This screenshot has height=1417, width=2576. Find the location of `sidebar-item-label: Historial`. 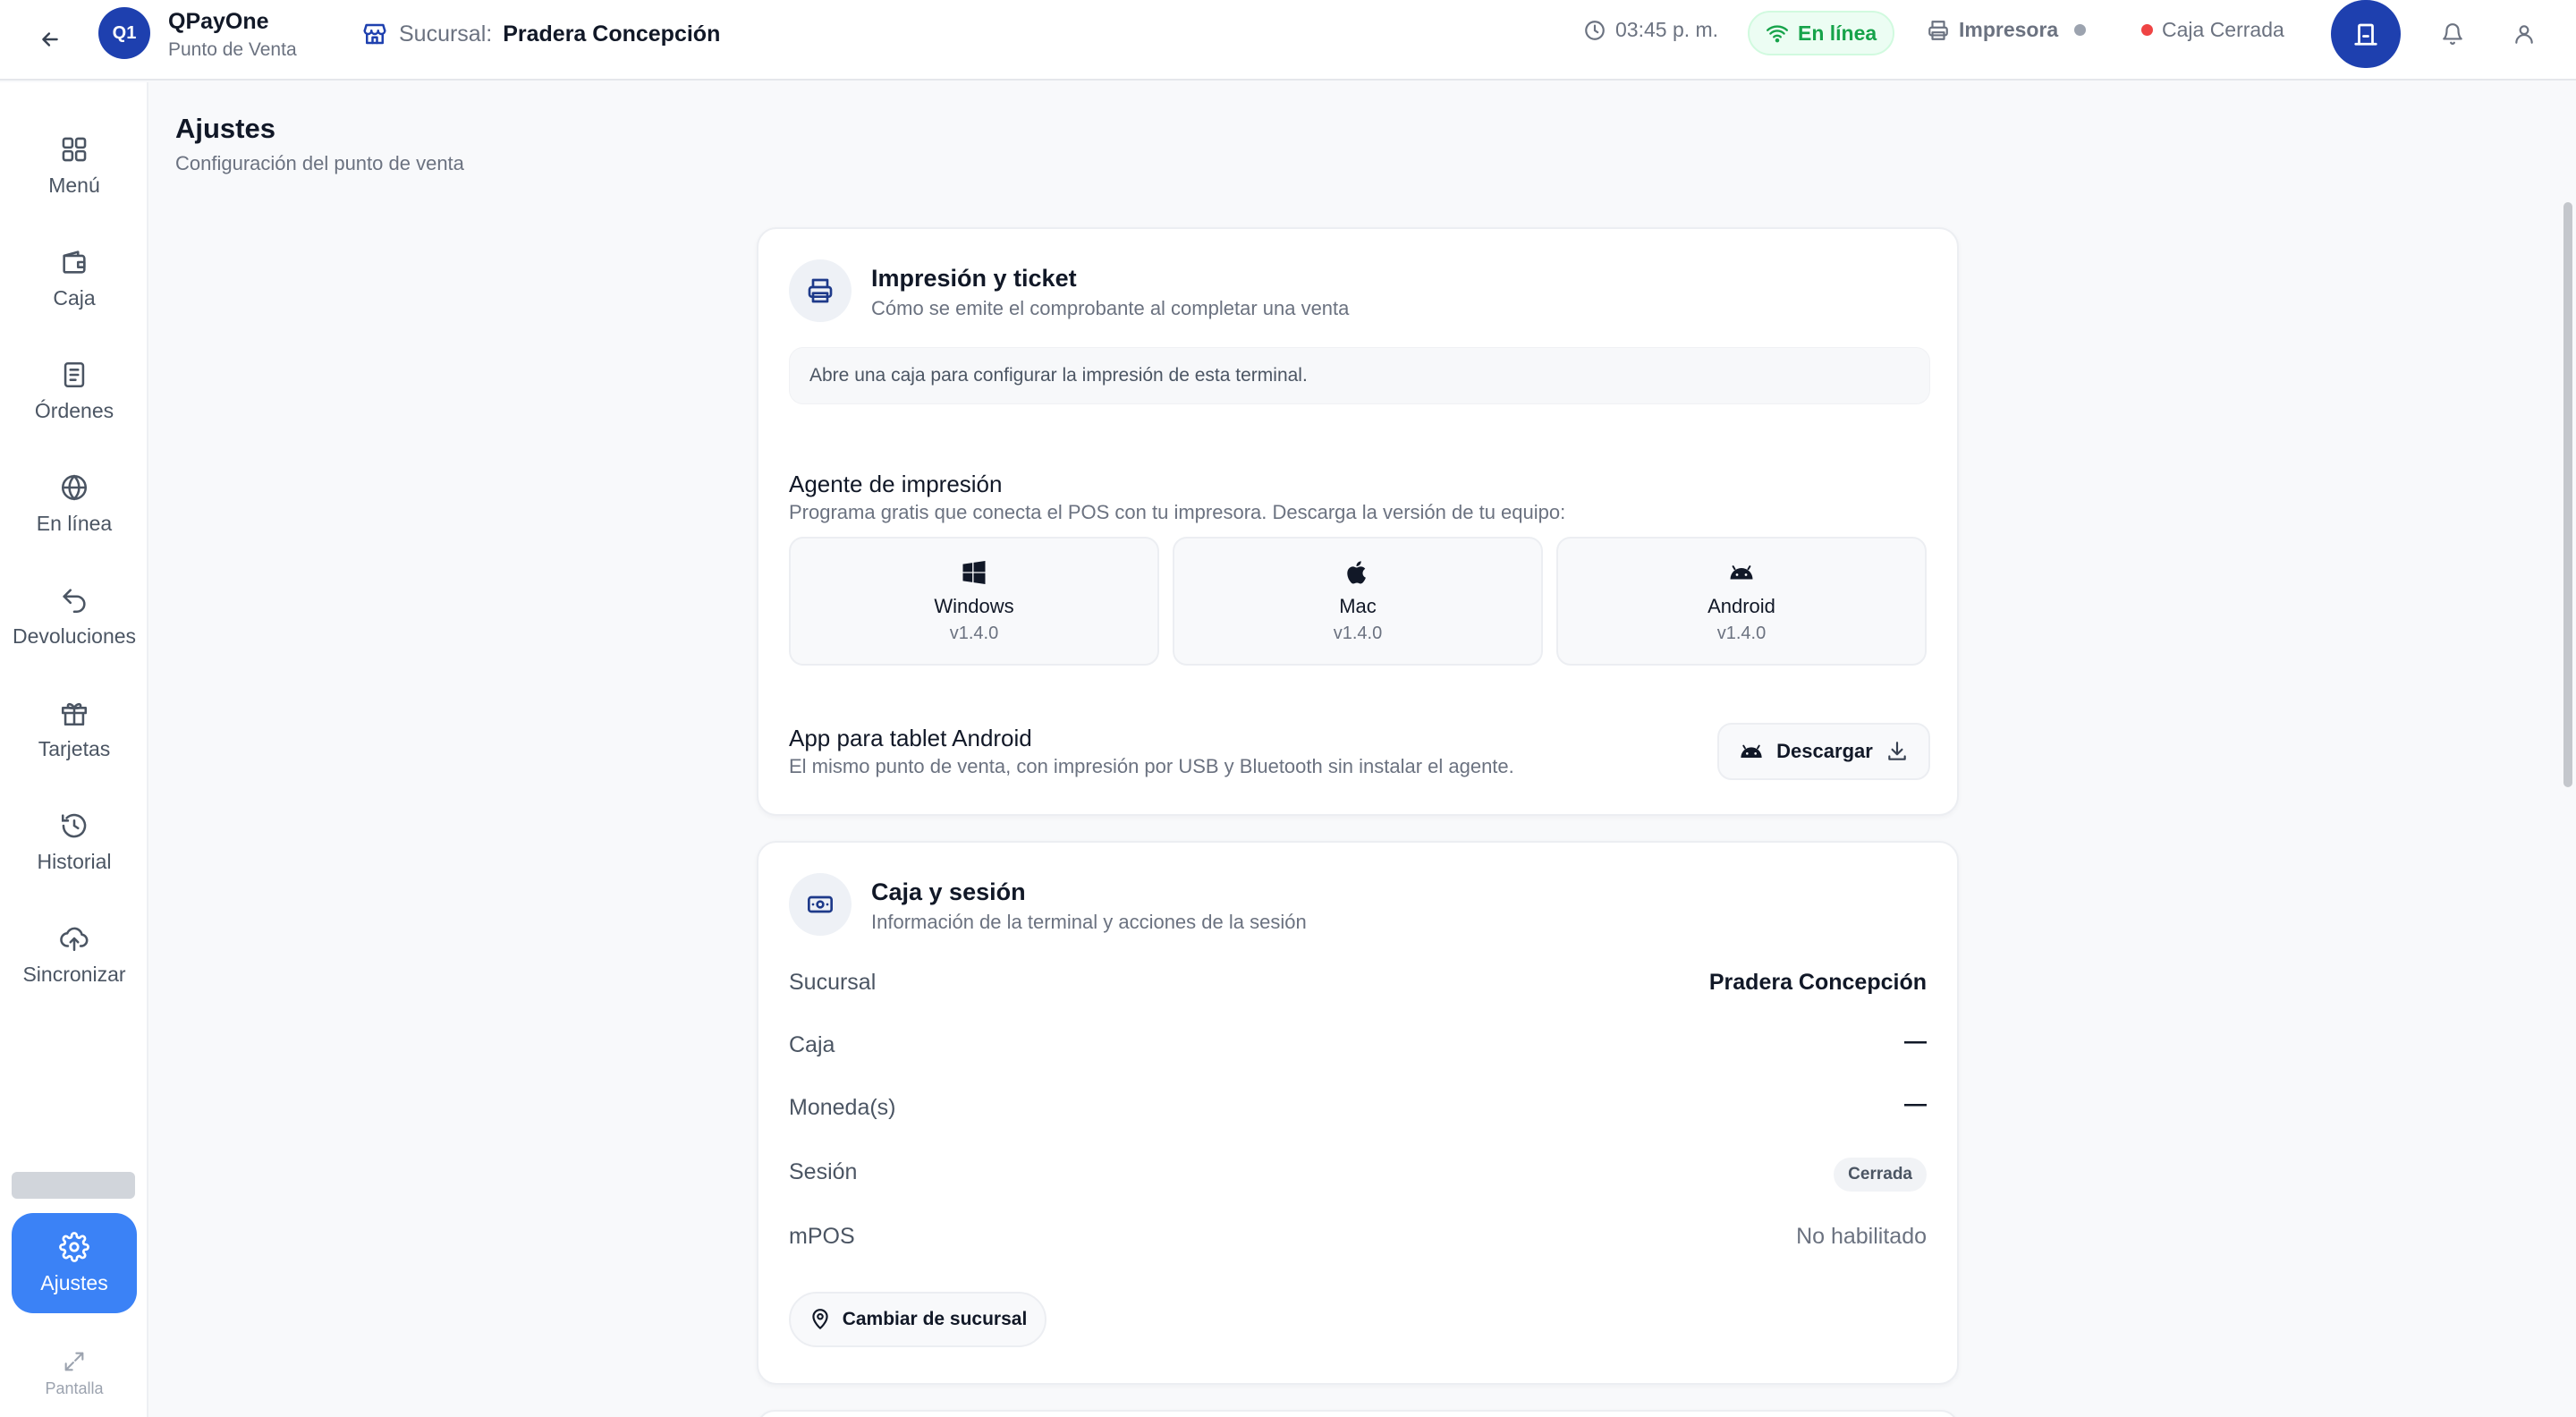

sidebar-item-label: Historial is located at coordinates (74, 861).